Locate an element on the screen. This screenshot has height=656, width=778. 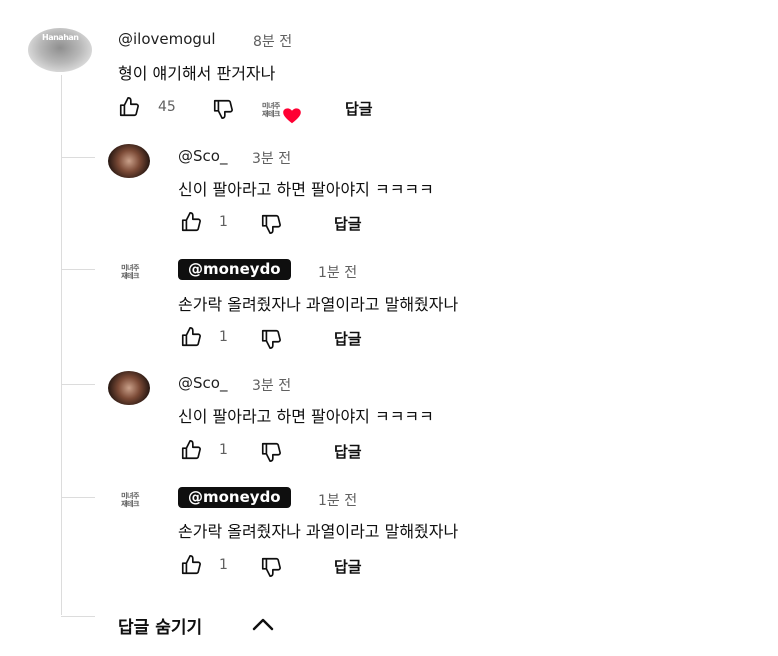
comment-text: 형이 얘기해서 판거자나 is located at coordinates (197, 73).